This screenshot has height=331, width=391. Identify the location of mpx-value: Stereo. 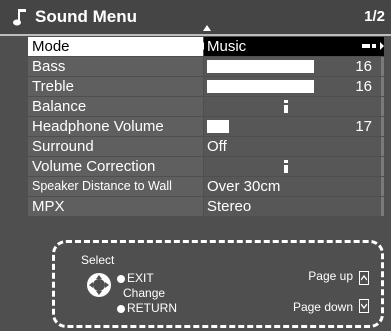
(294, 206).